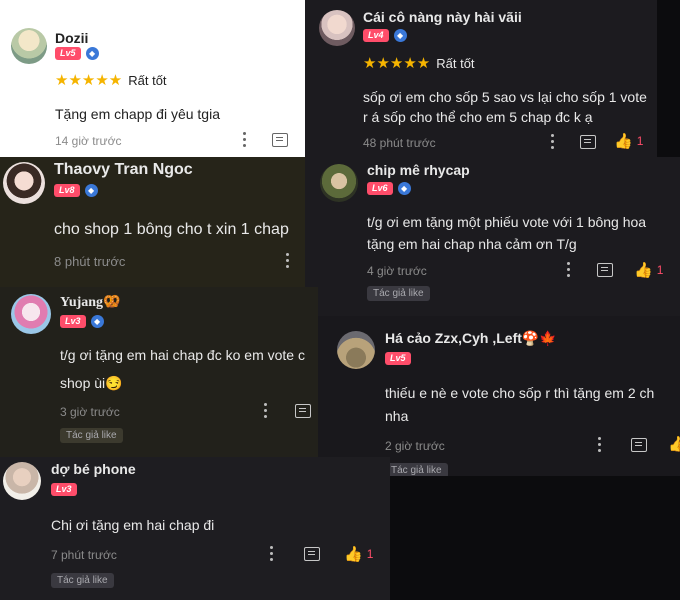 This screenshot has height=600, width=680. Describe the element at coordinates (397, 271) in the screenshot. I see `timestamp: 4 giờ trước` at that location.